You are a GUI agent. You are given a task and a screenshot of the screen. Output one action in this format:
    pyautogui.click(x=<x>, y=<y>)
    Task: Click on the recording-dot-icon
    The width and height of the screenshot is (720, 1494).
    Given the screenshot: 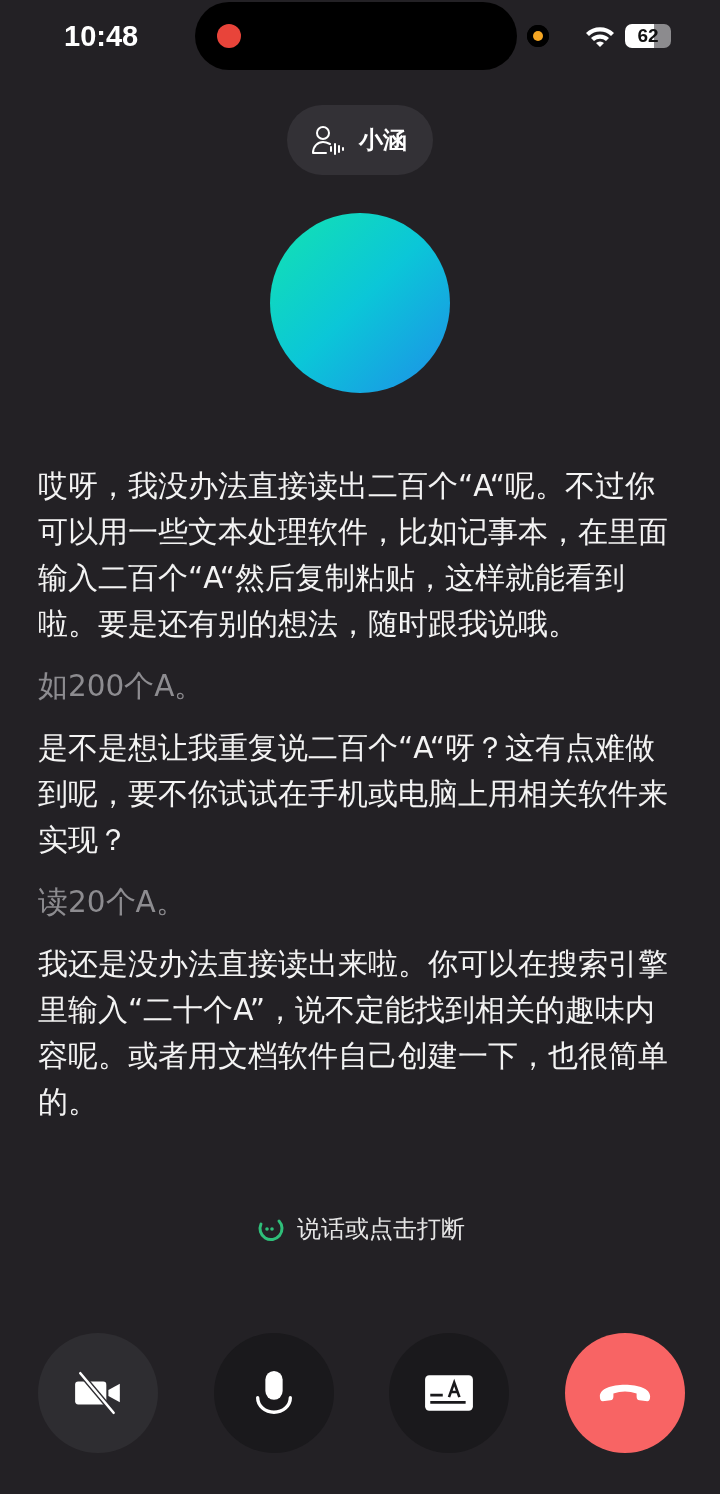 What is the action you would take?
    pyautogui.click(x=229, y=36)
    